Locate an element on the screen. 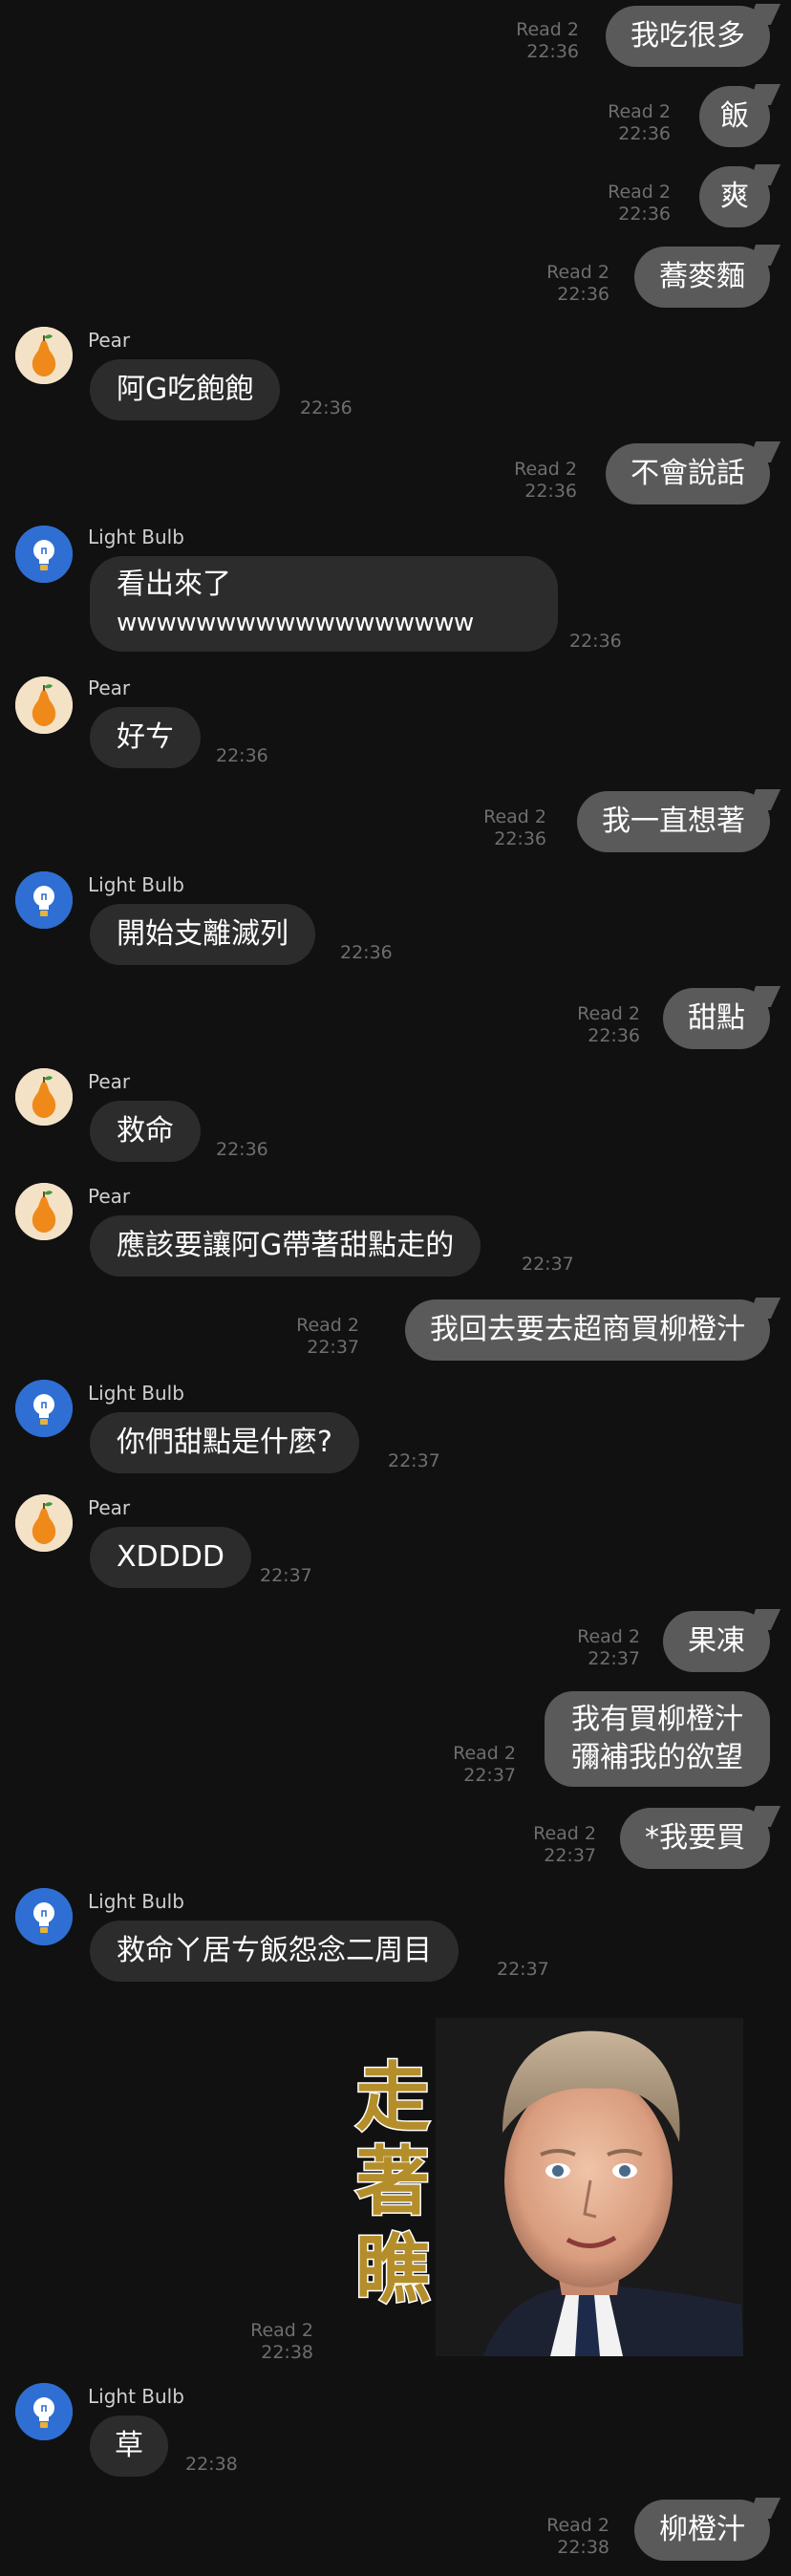 This screenshot has width=791, height=2576. incoming-message-bubble: 你們甜點是什麼? is located at coordinates (224, 1442).